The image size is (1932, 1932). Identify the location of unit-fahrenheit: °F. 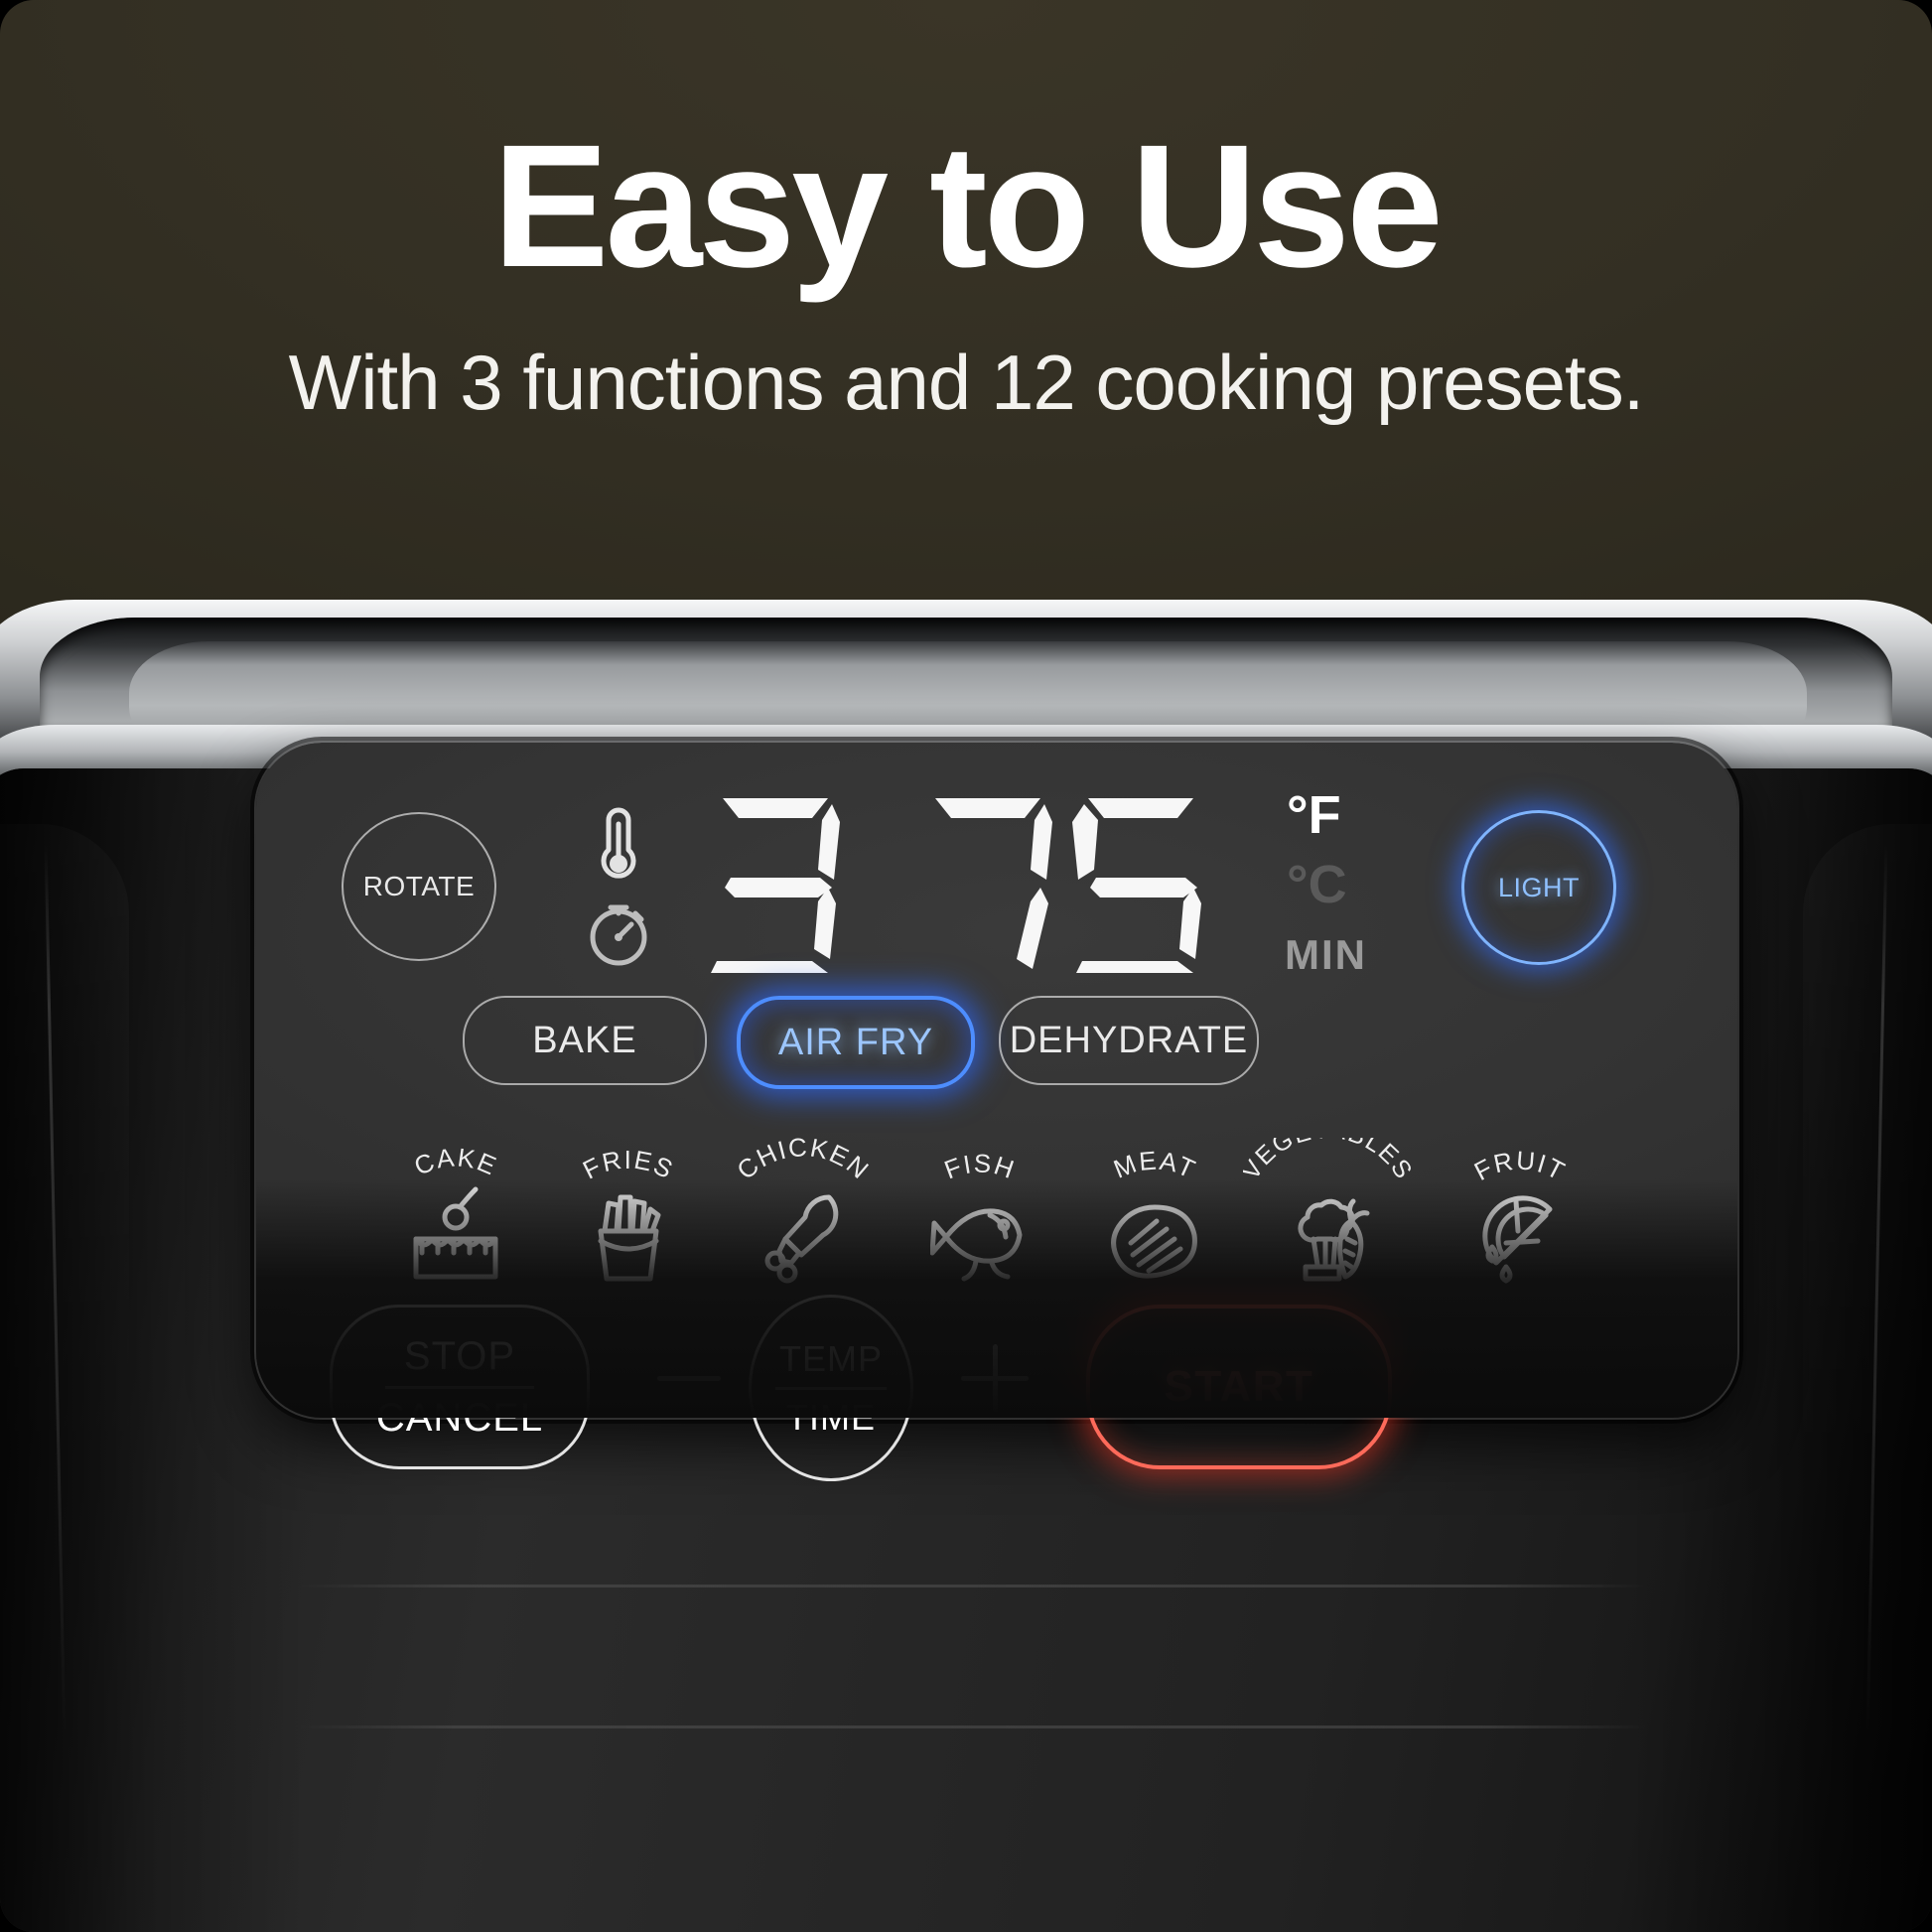
(1314, 815).